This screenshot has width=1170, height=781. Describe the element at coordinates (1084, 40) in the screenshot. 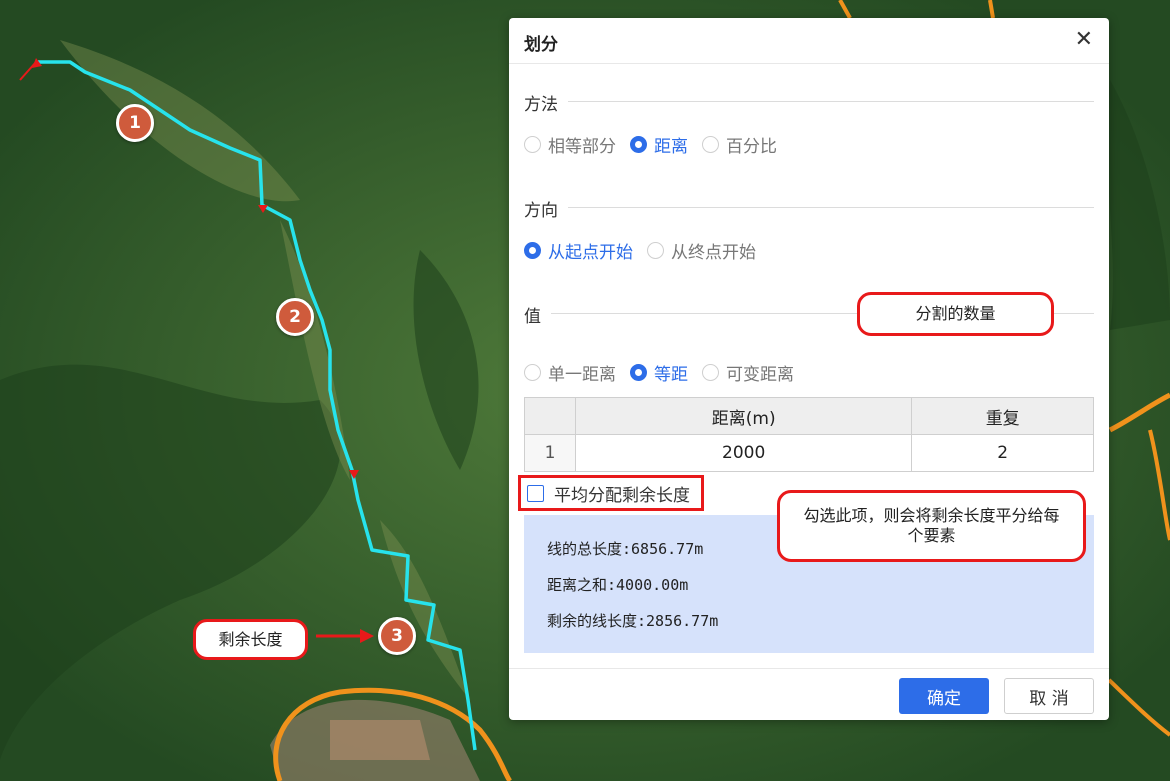

I see `close-icon: ✕` at that location.